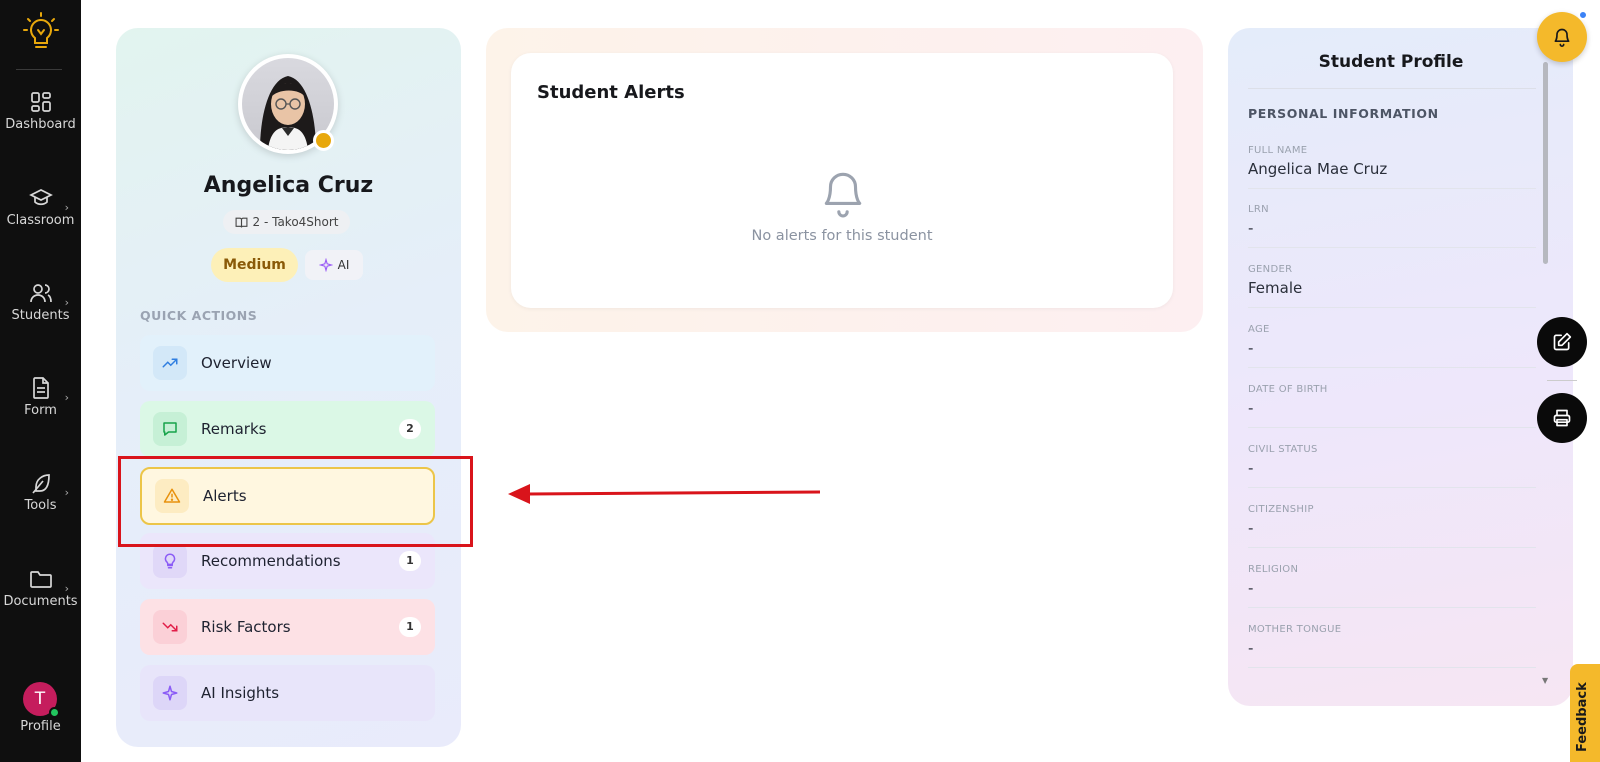 The height and width of the screenshot is (762, 1600). I want to click on field-value: Angelica Mae Cruz, so click(1318, 169).